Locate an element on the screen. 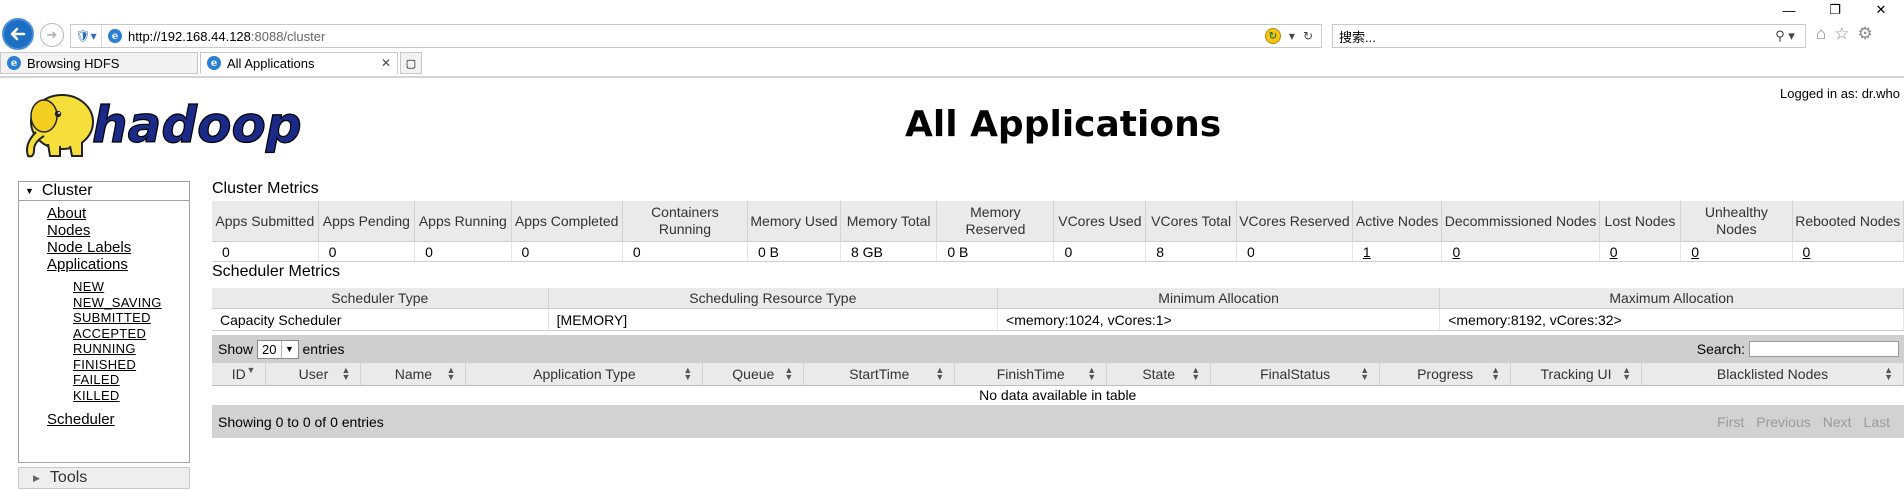 The width and height of the screenshot is (1904, 490). column-header-name: Name ▲ ▼ is located at coordinates (413, 374).